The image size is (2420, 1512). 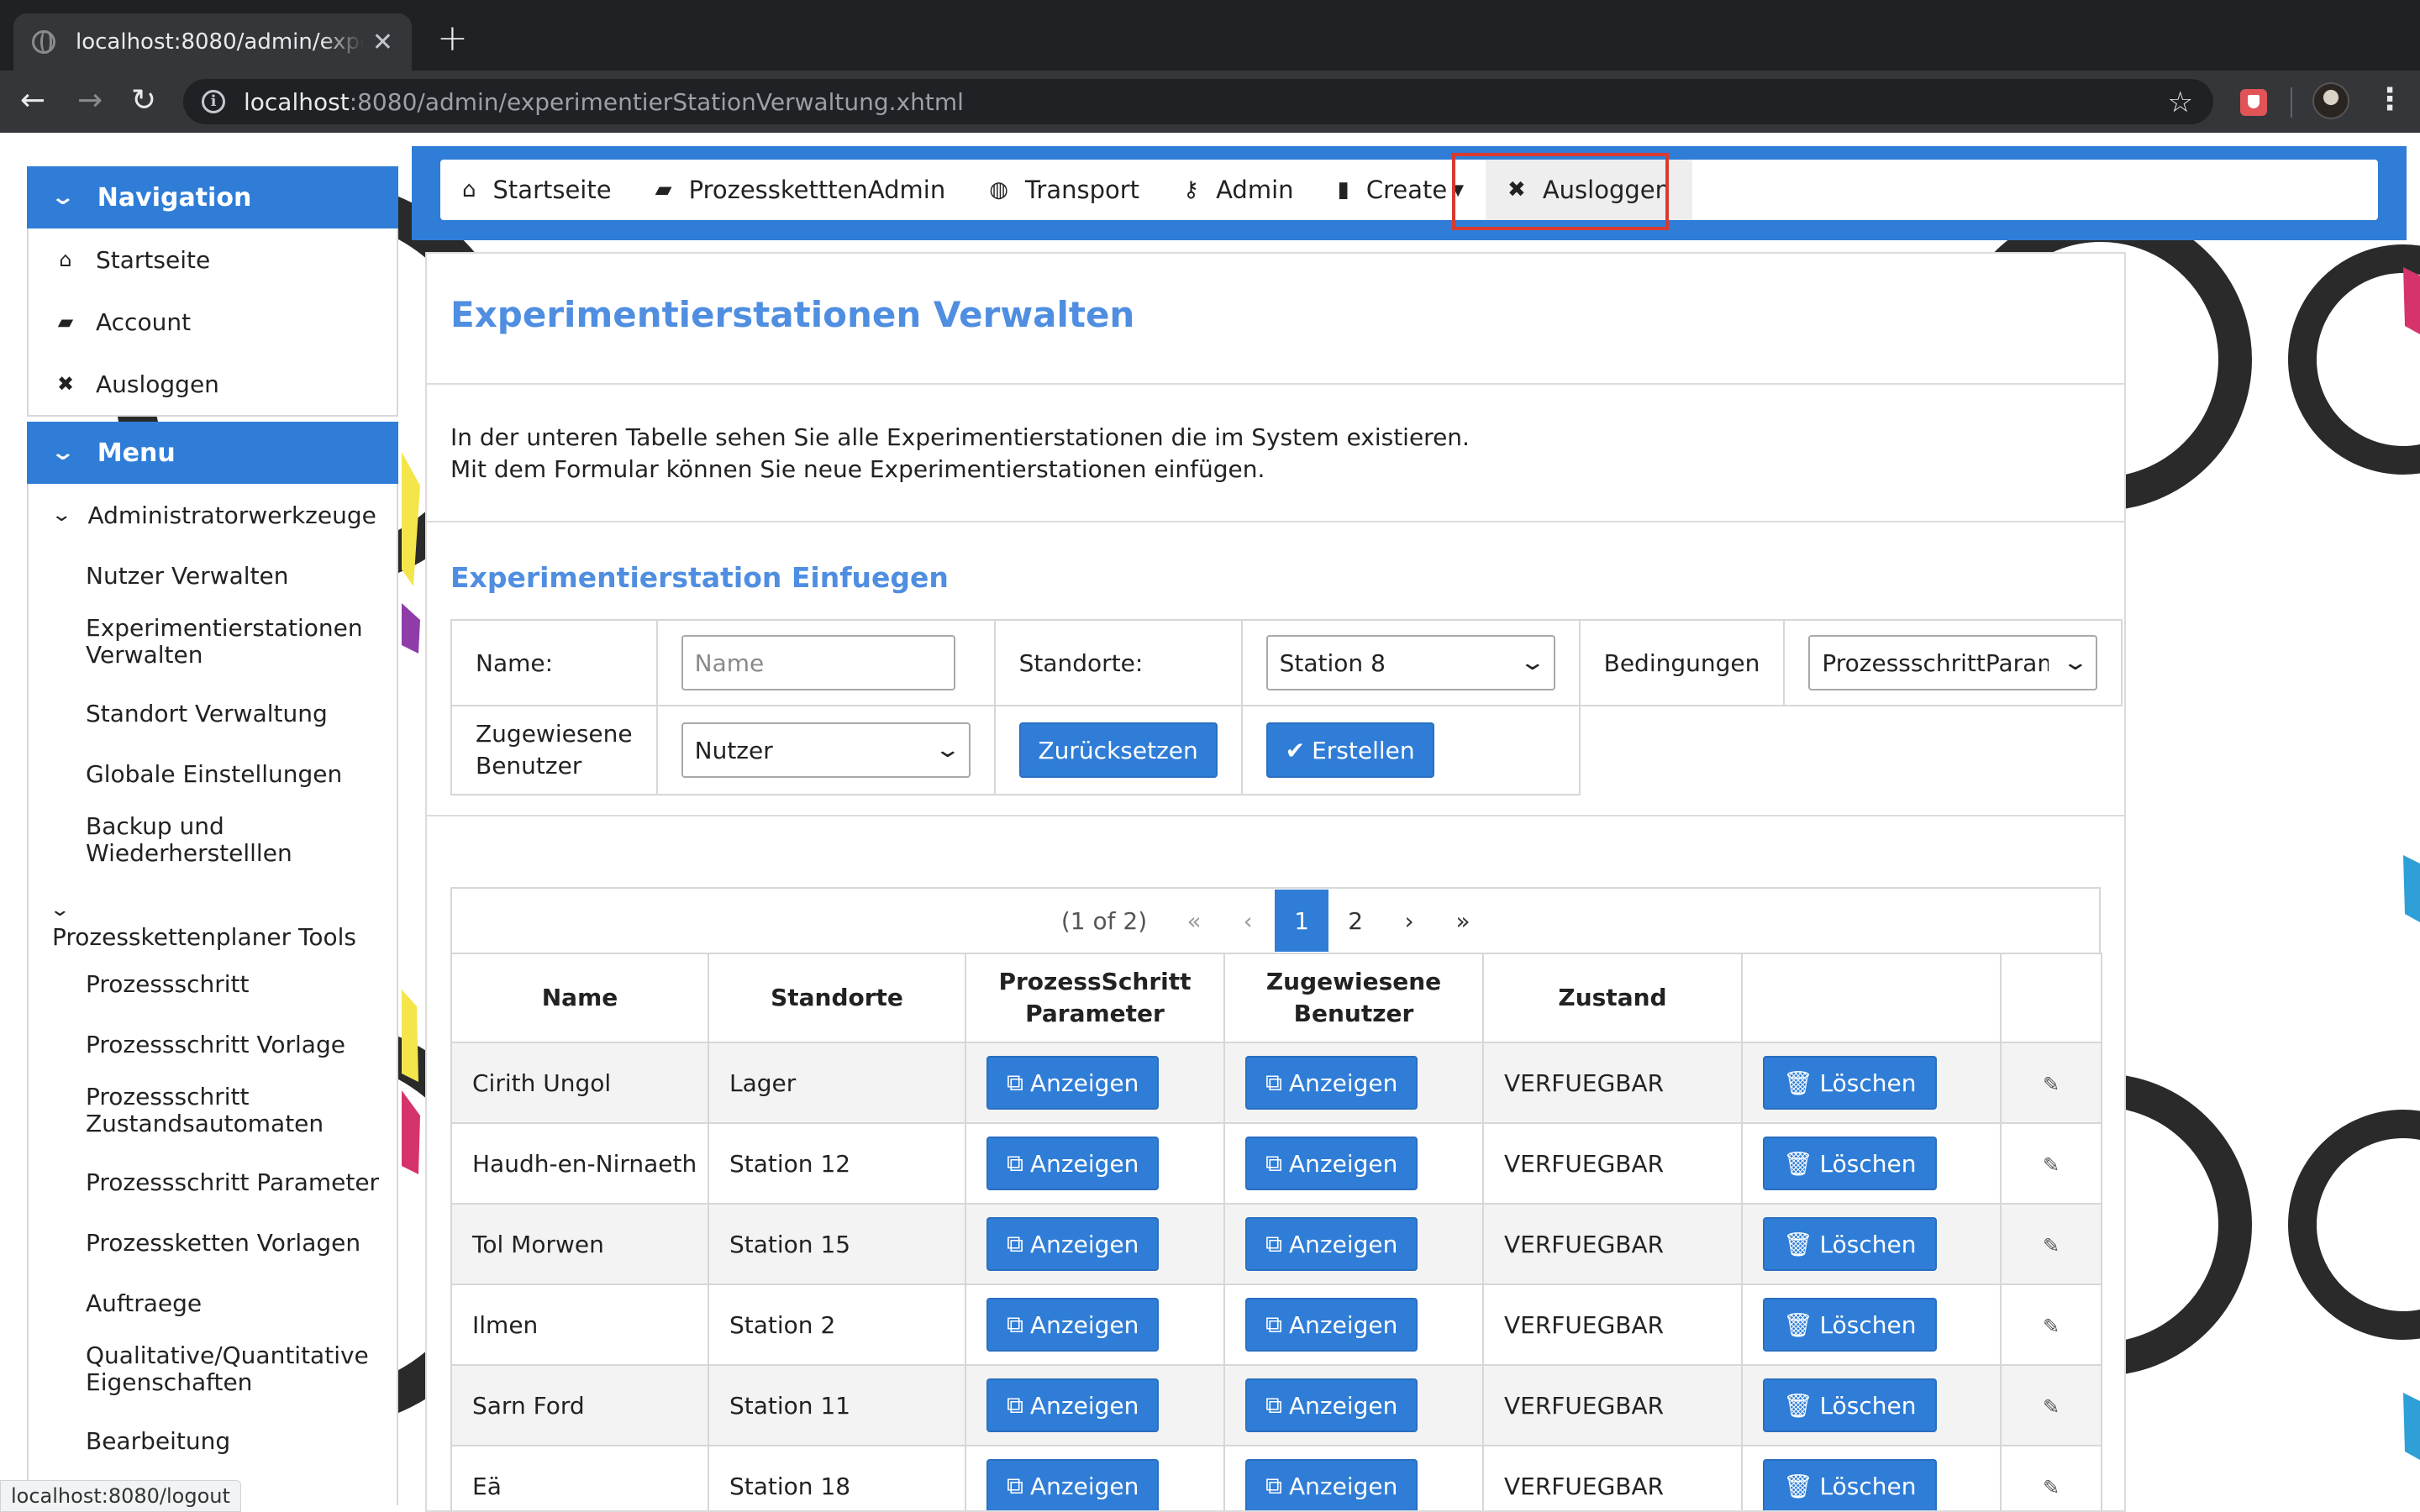 What do you see at coordinates (213, 259) in the screenshot?
I see `sidebar-item-startseite: ⌂ Startseite` at bounding box center [213, 259].